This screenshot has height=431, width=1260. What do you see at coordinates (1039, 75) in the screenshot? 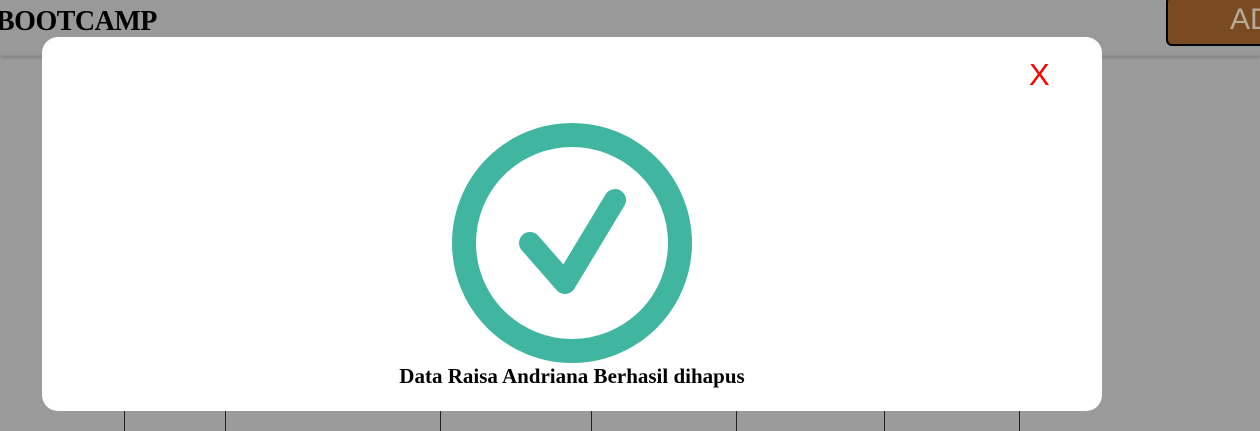
I see `close-button: X` at bounding box center [1039, 75].